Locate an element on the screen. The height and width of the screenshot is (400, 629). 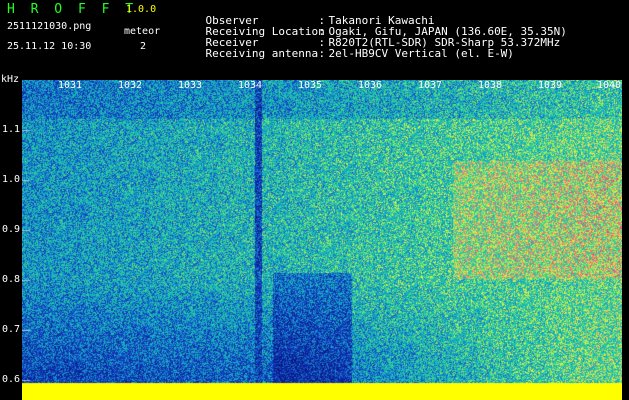
y-tick: 0.6 is located at coordinates (11, 379).